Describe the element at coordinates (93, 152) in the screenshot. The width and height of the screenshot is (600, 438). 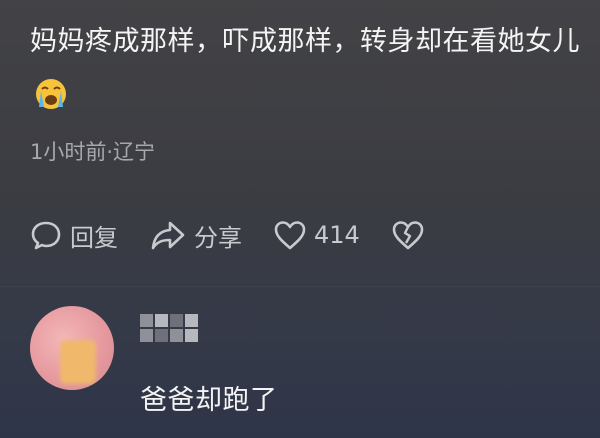
I see `comment-meta: 1小时前·辽宁` at that location.